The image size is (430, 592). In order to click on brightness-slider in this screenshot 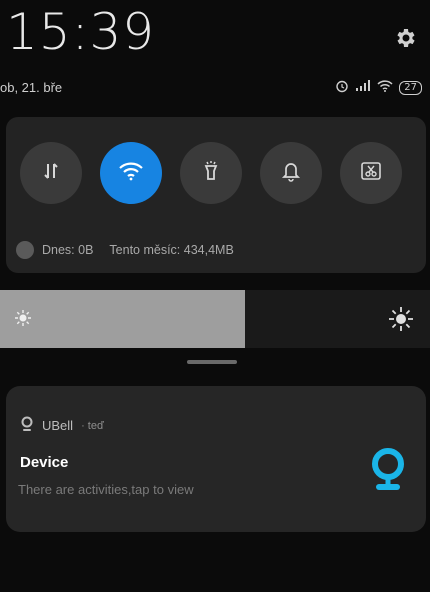, I will do `click(215, 319)`.